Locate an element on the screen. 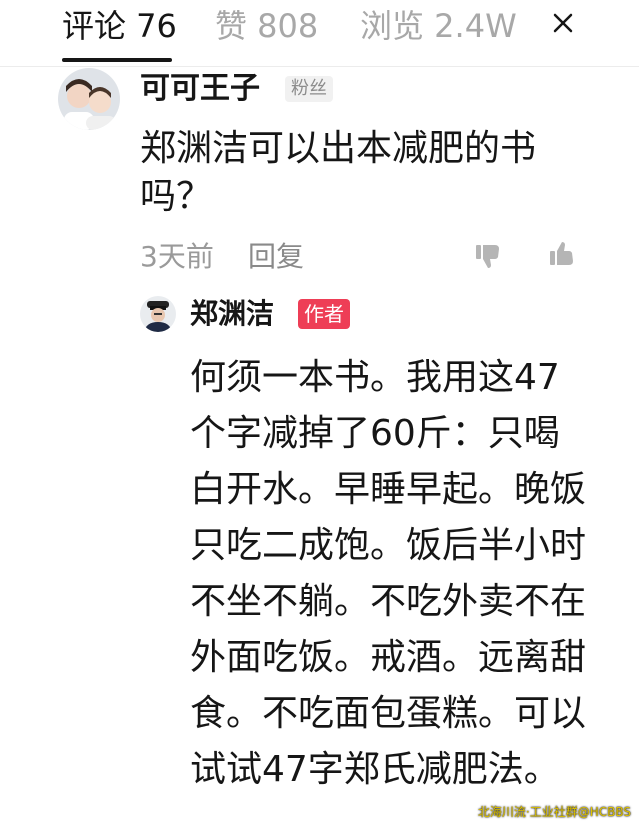  comment-time: 3天前 is located at coordinates (177, 256).